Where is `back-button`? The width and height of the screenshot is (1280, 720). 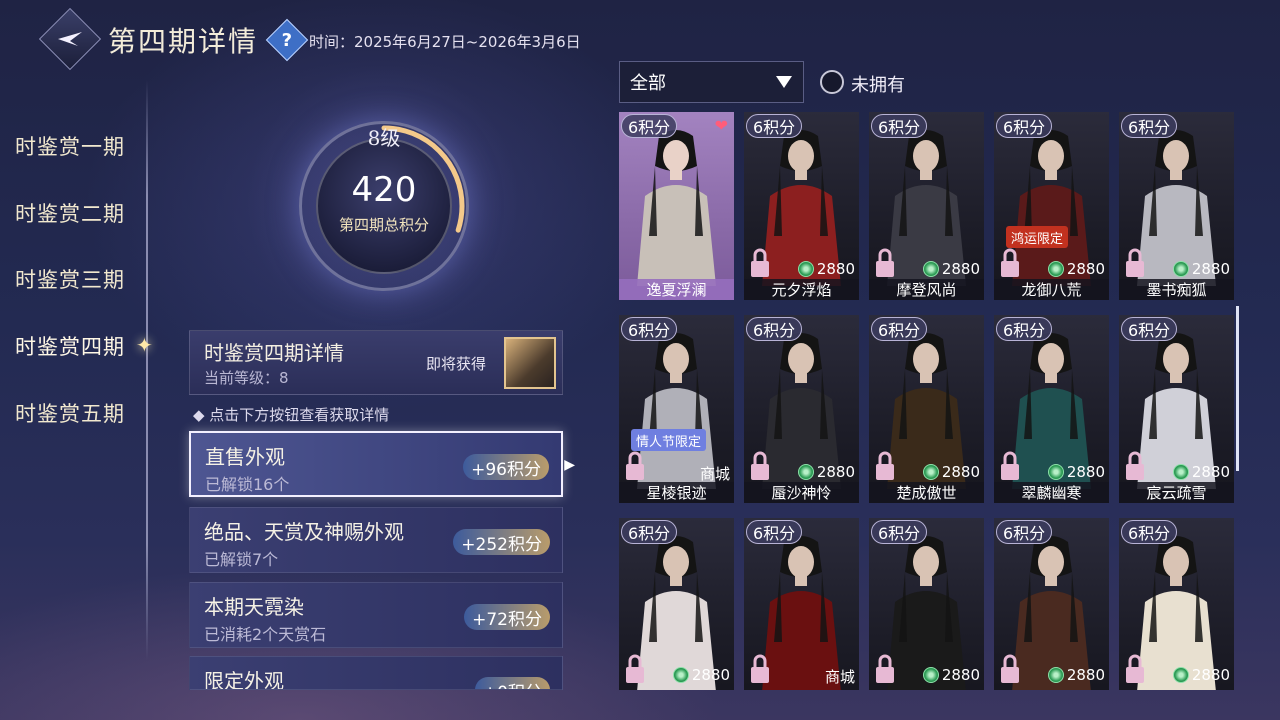 back-button is located at coordinates (70, 39).